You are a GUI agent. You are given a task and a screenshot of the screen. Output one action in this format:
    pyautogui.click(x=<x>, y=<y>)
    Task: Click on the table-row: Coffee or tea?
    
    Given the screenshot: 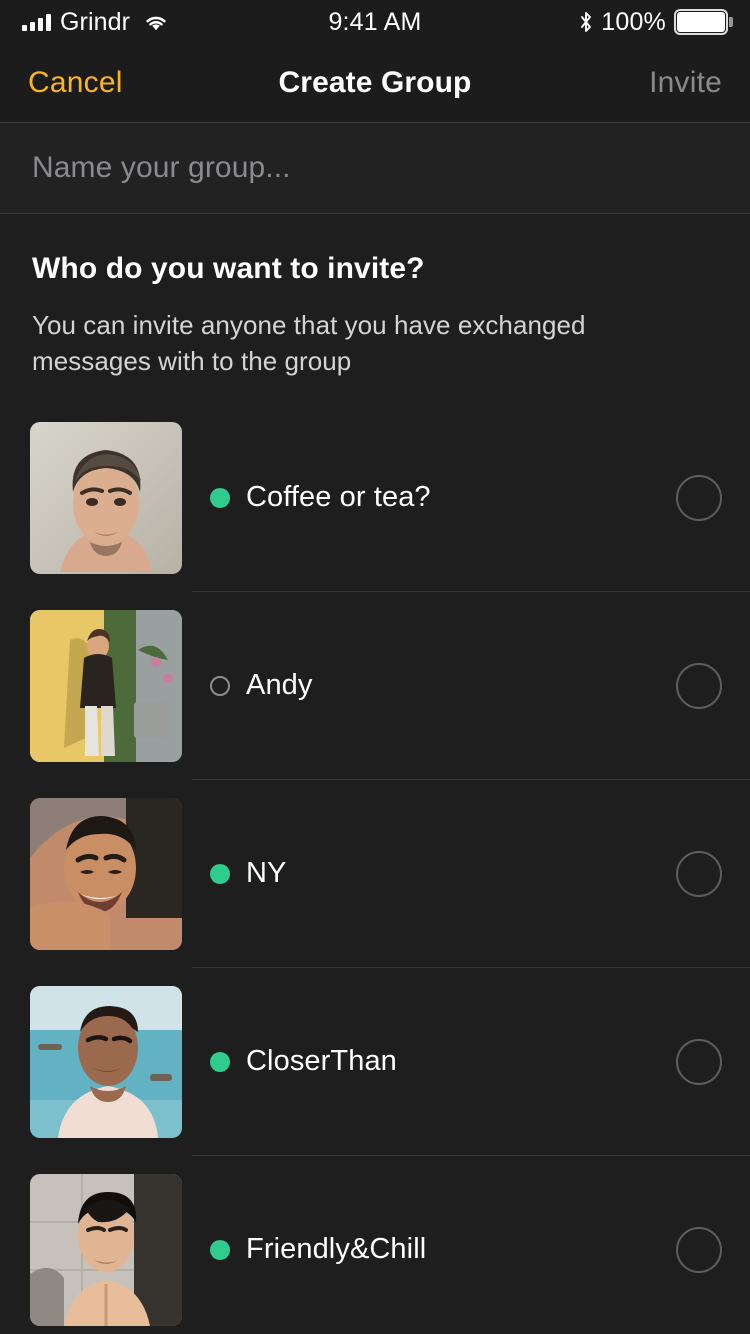 What is the action you would take?
    pyautogui.click(x=375, y=498)
    